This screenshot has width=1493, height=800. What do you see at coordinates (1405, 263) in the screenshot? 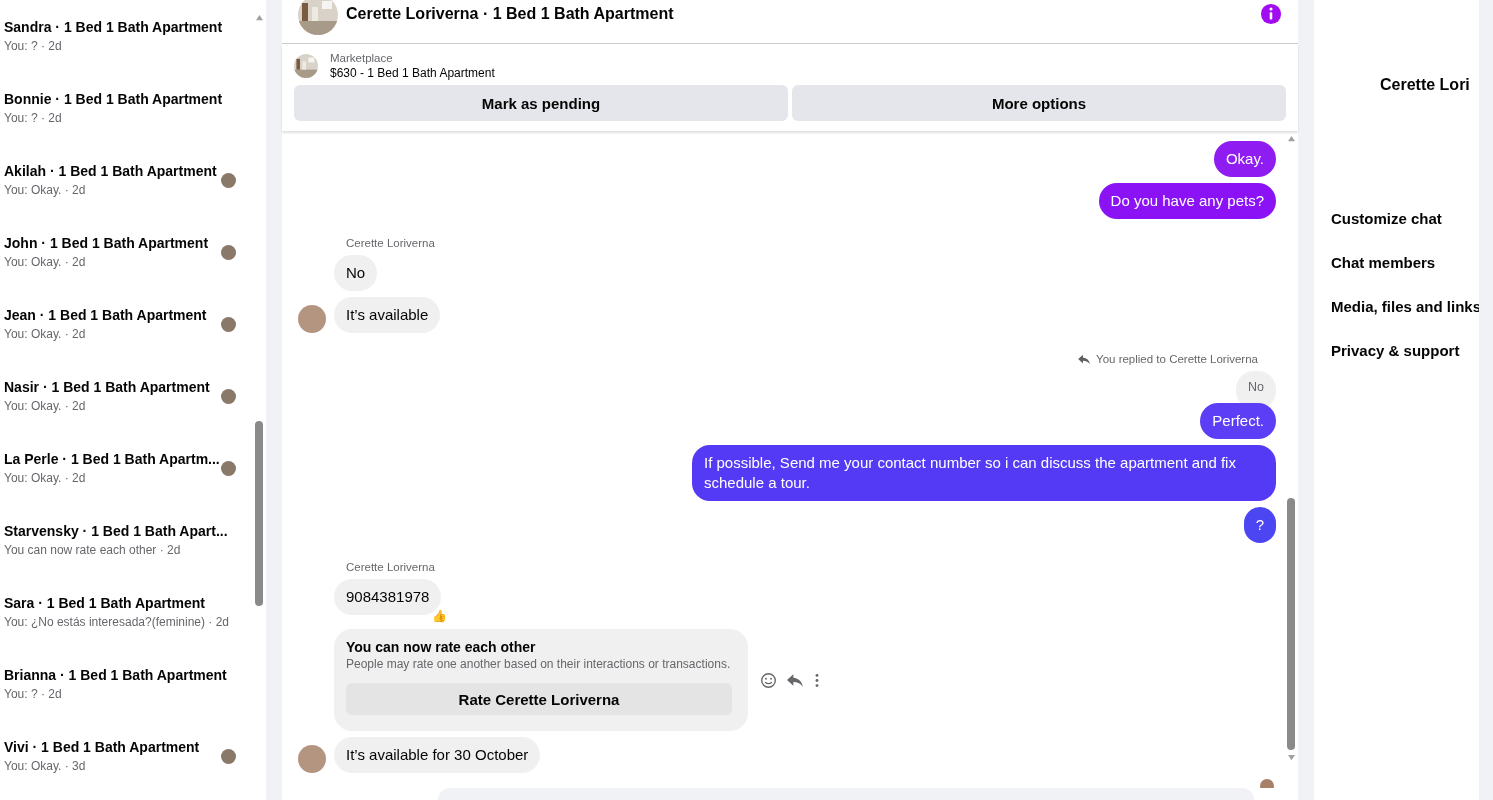
I see `details-menu-item: Chat members` at bounding box center [1405, 263].